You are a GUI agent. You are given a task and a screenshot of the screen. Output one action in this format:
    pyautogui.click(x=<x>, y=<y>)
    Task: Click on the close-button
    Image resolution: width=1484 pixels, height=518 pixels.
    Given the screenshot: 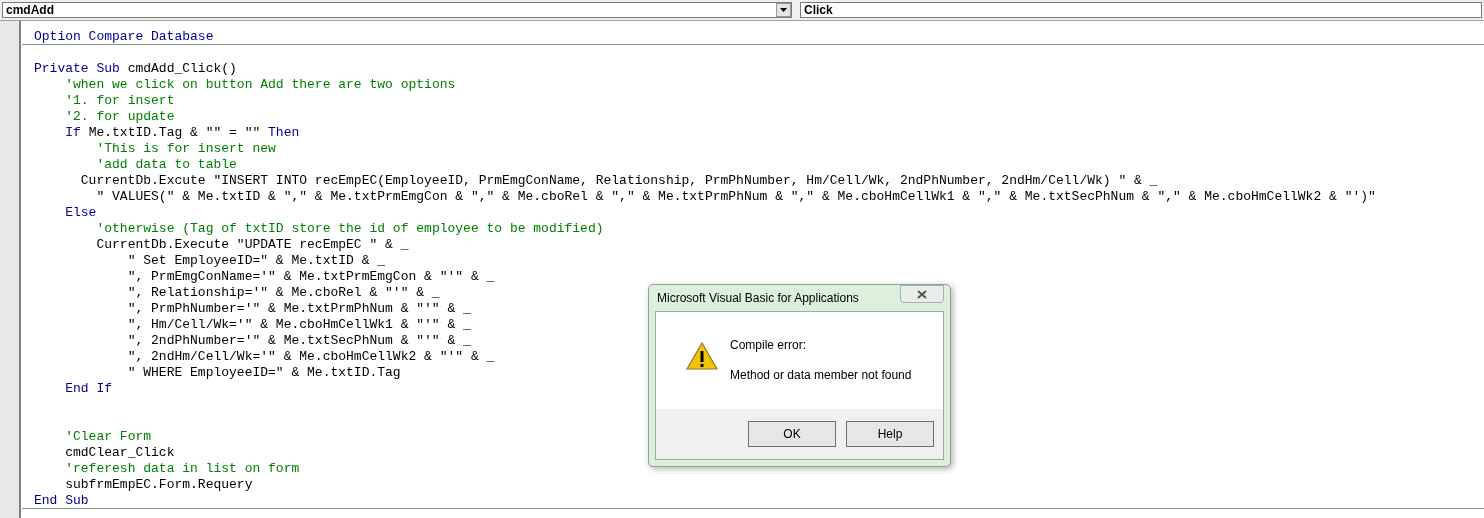 What is the action you would take?
    pyautogui.click(x=922, y=294)
    